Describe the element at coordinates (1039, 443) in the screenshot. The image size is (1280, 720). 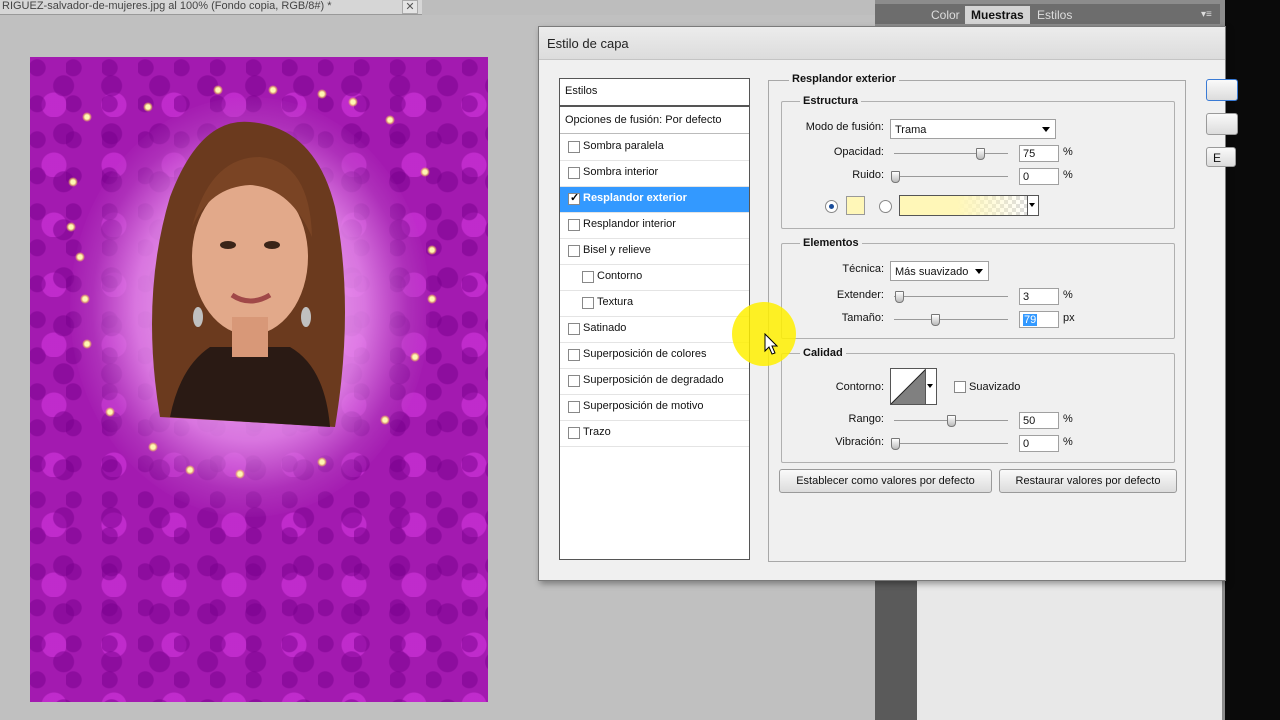
I see `jitter-input: 0` at that location.